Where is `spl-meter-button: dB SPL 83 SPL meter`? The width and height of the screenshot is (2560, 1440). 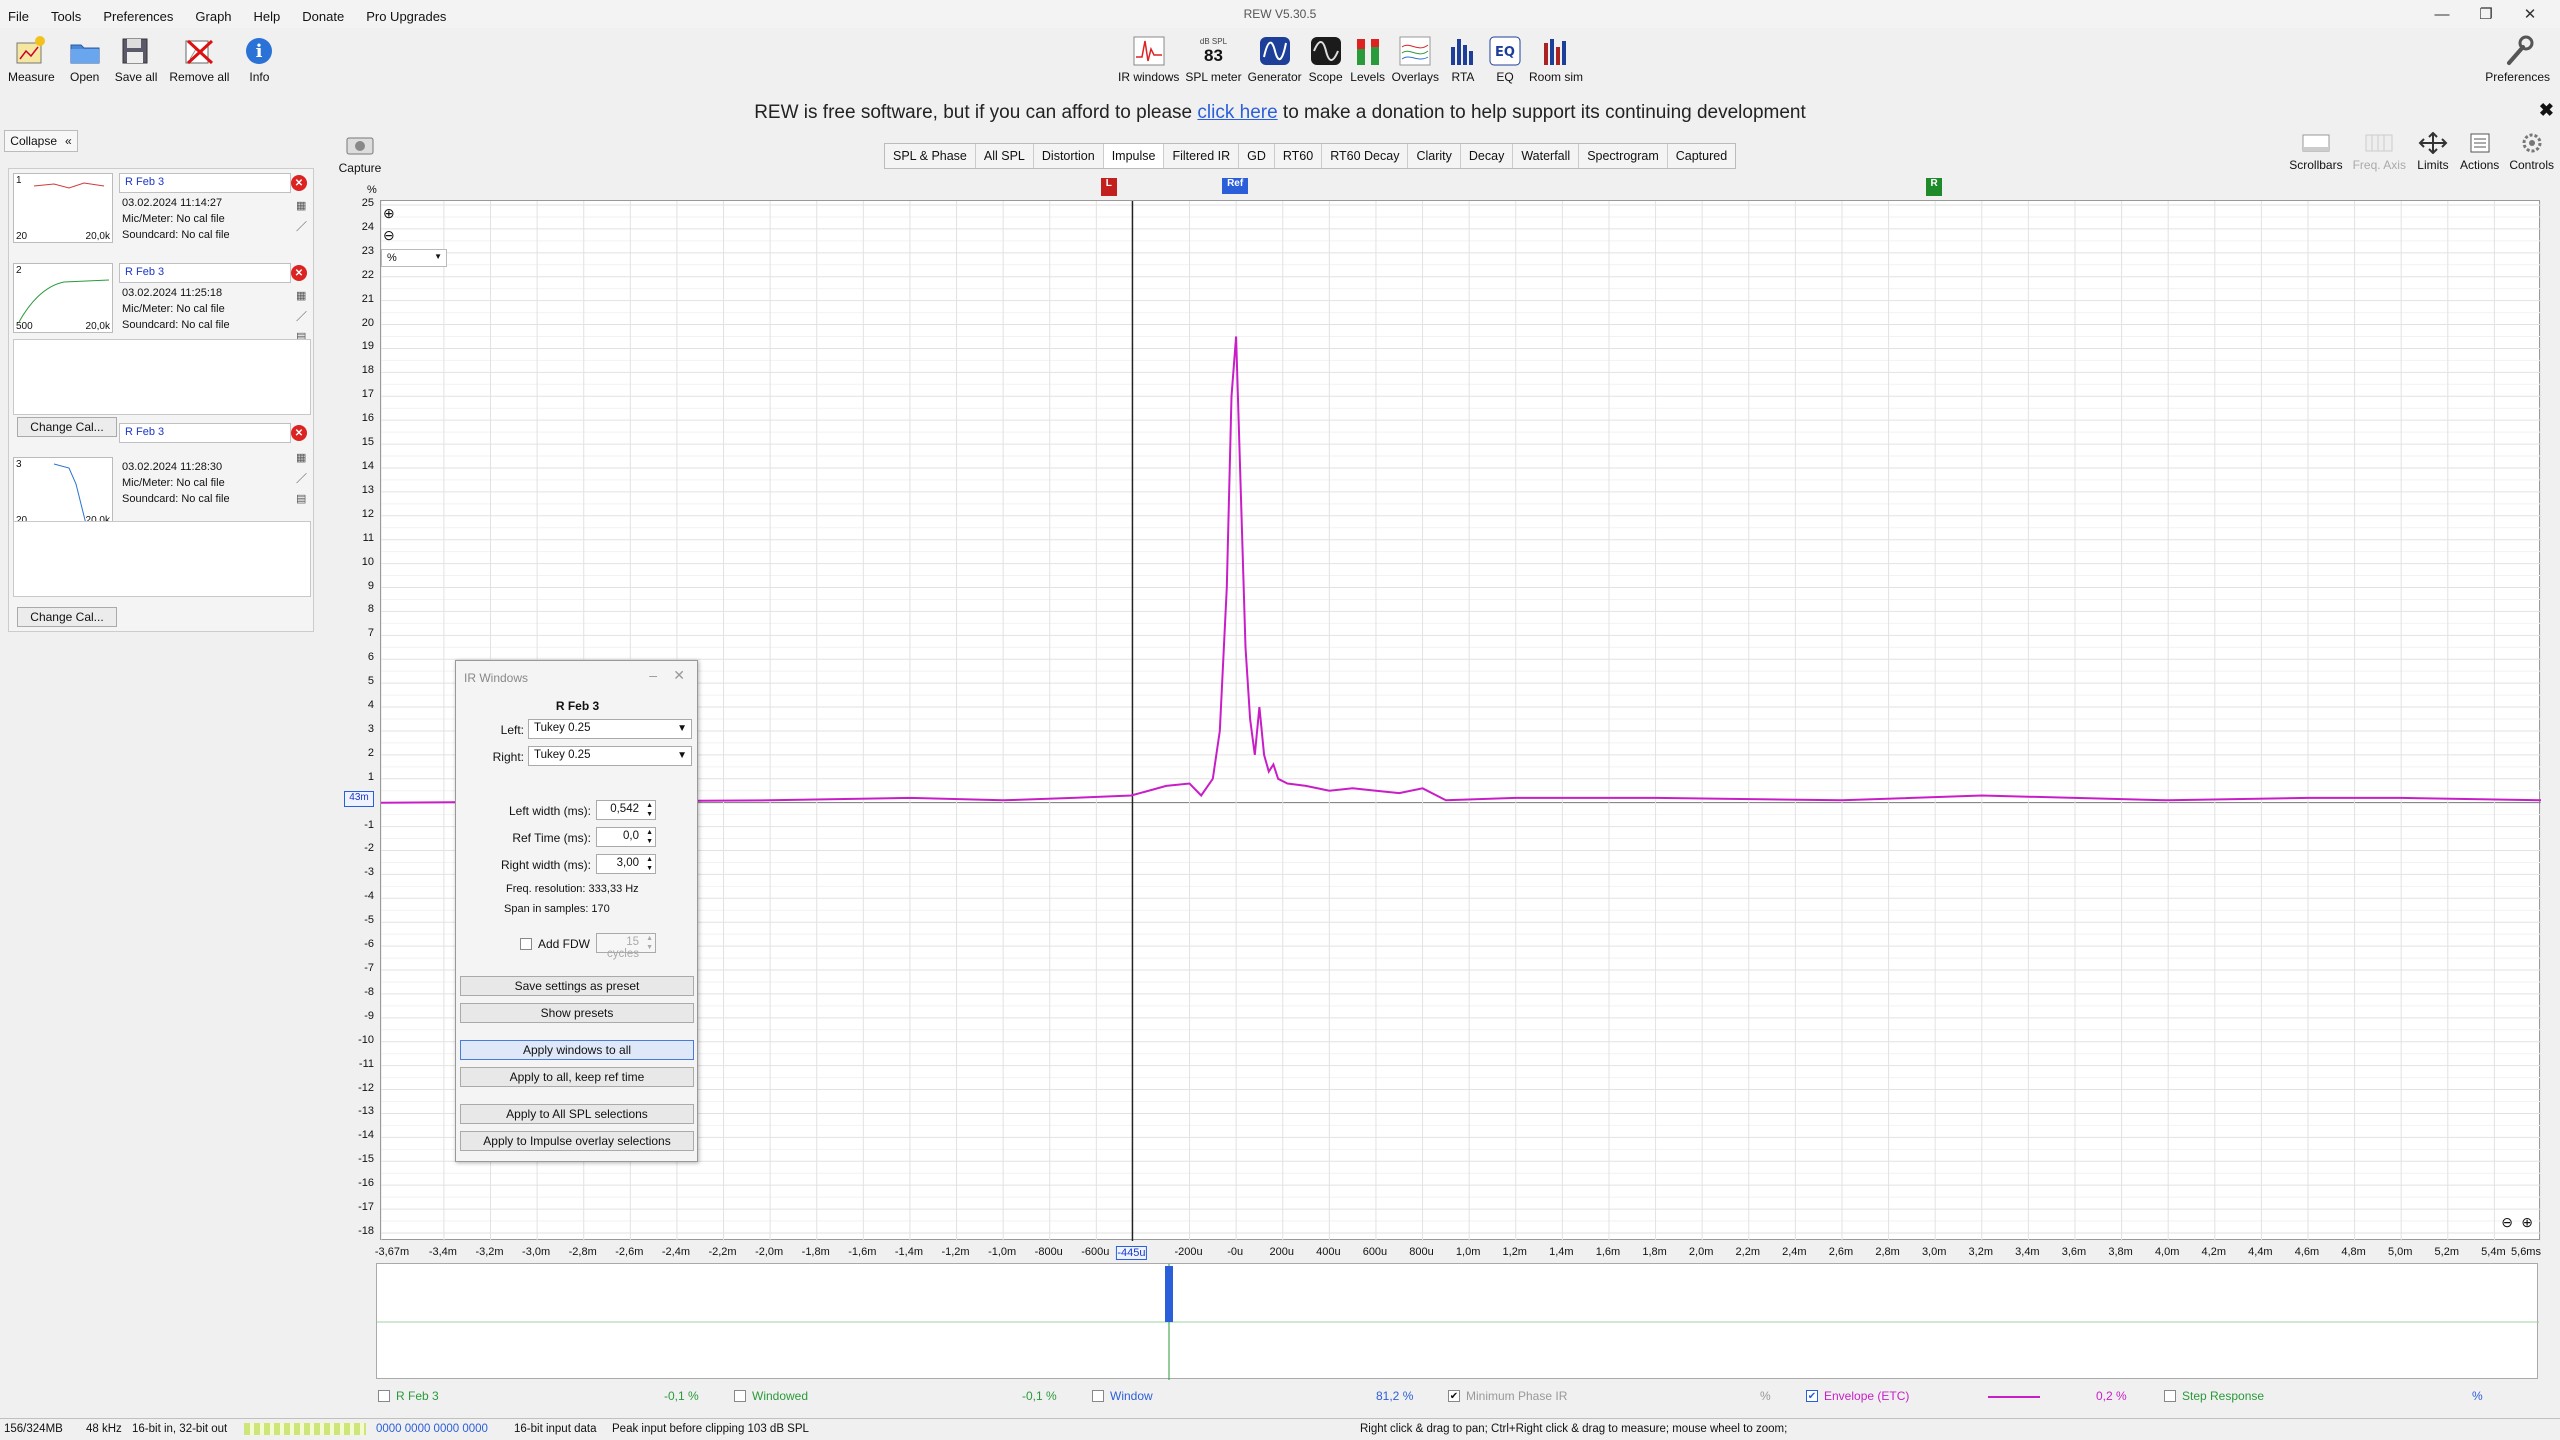 spl-meter-button: dB SPL 83 SPL meter is located at coordinates (1213, 59).